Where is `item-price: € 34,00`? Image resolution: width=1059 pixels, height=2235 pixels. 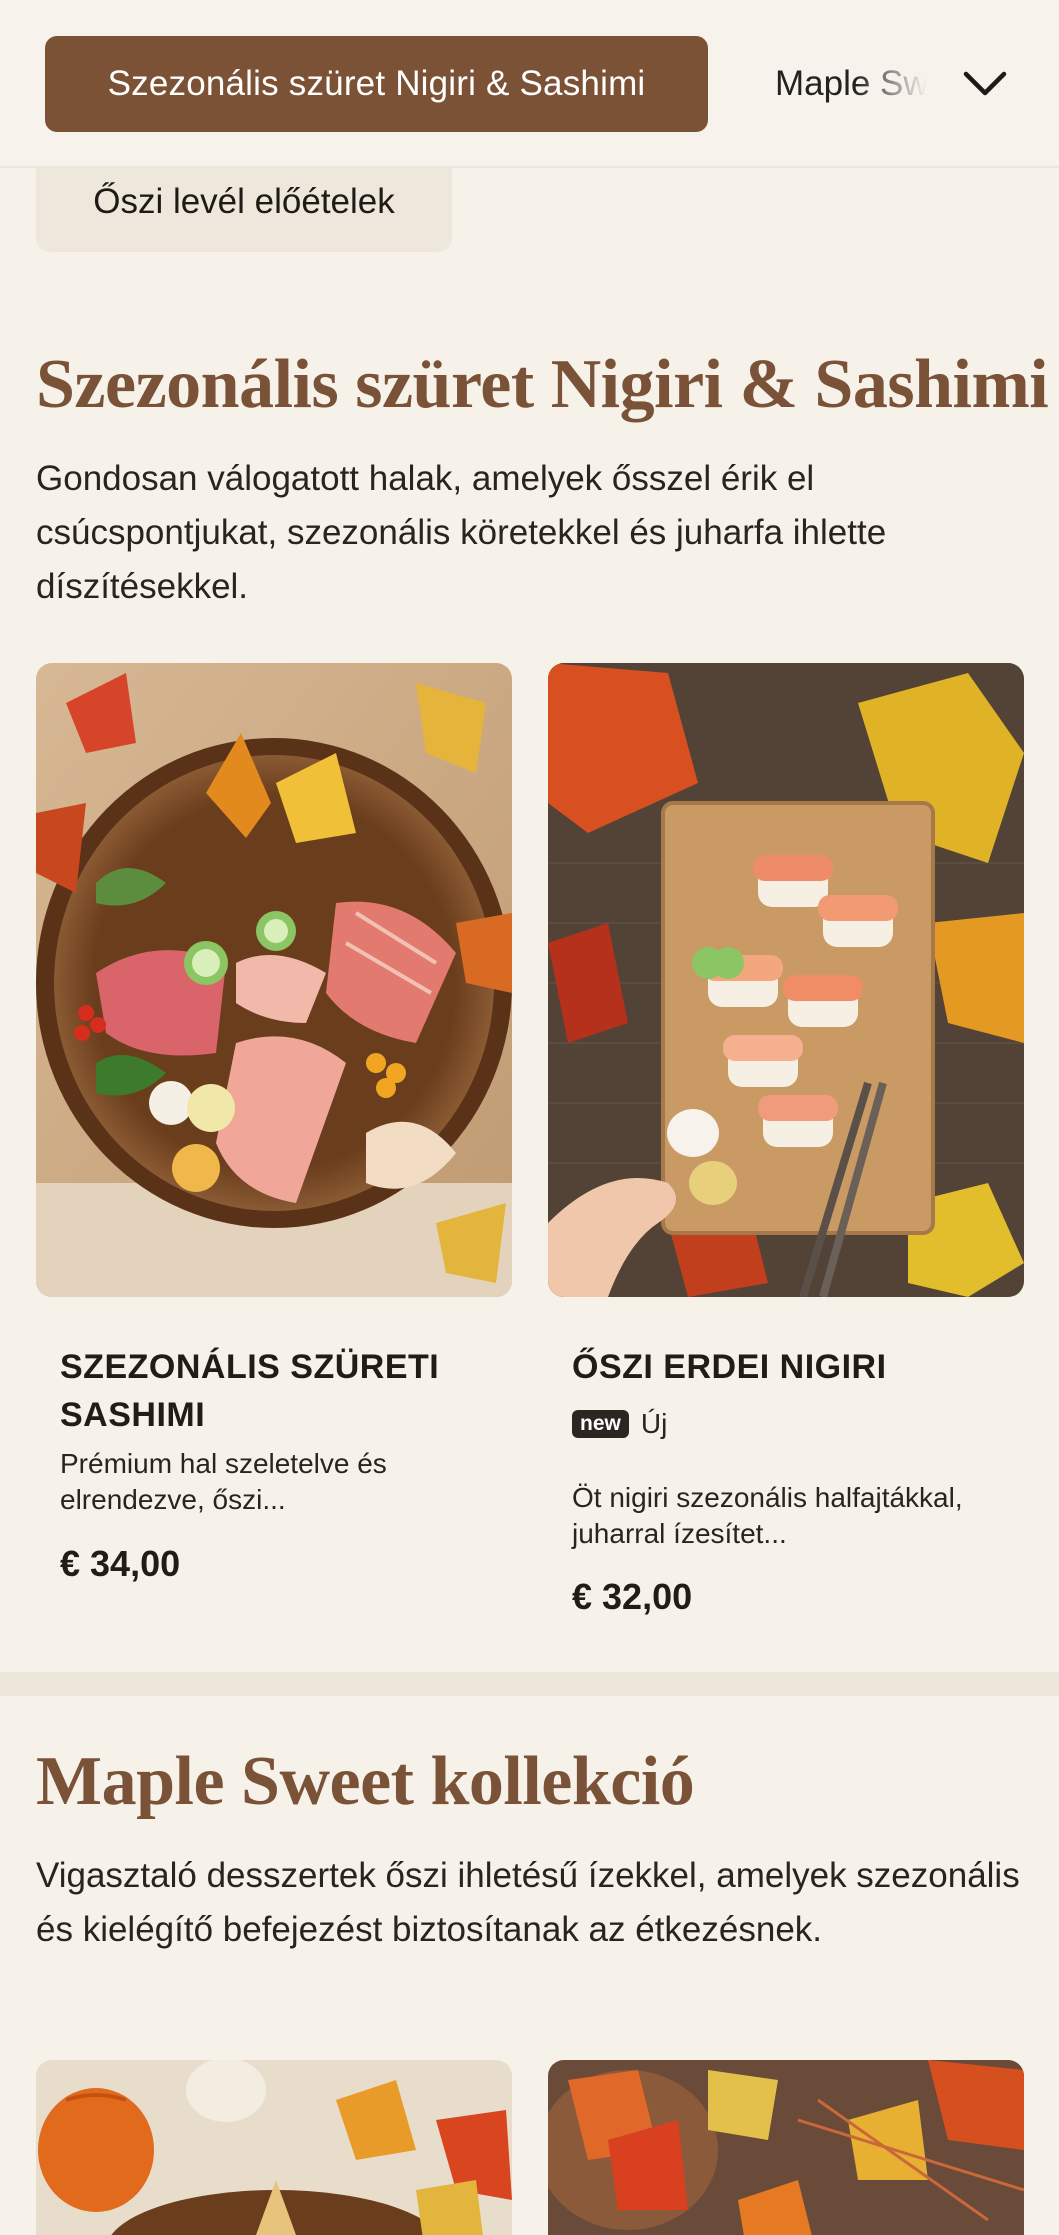 item-price: € 34,00 is located at coordinates (120, 1563).